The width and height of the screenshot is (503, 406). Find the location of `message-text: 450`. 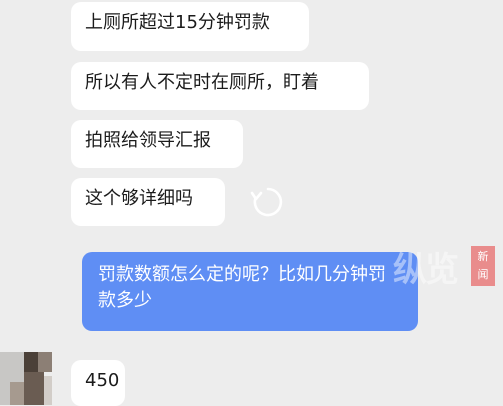

message-text: 450 is located at coordinates (102, 380).